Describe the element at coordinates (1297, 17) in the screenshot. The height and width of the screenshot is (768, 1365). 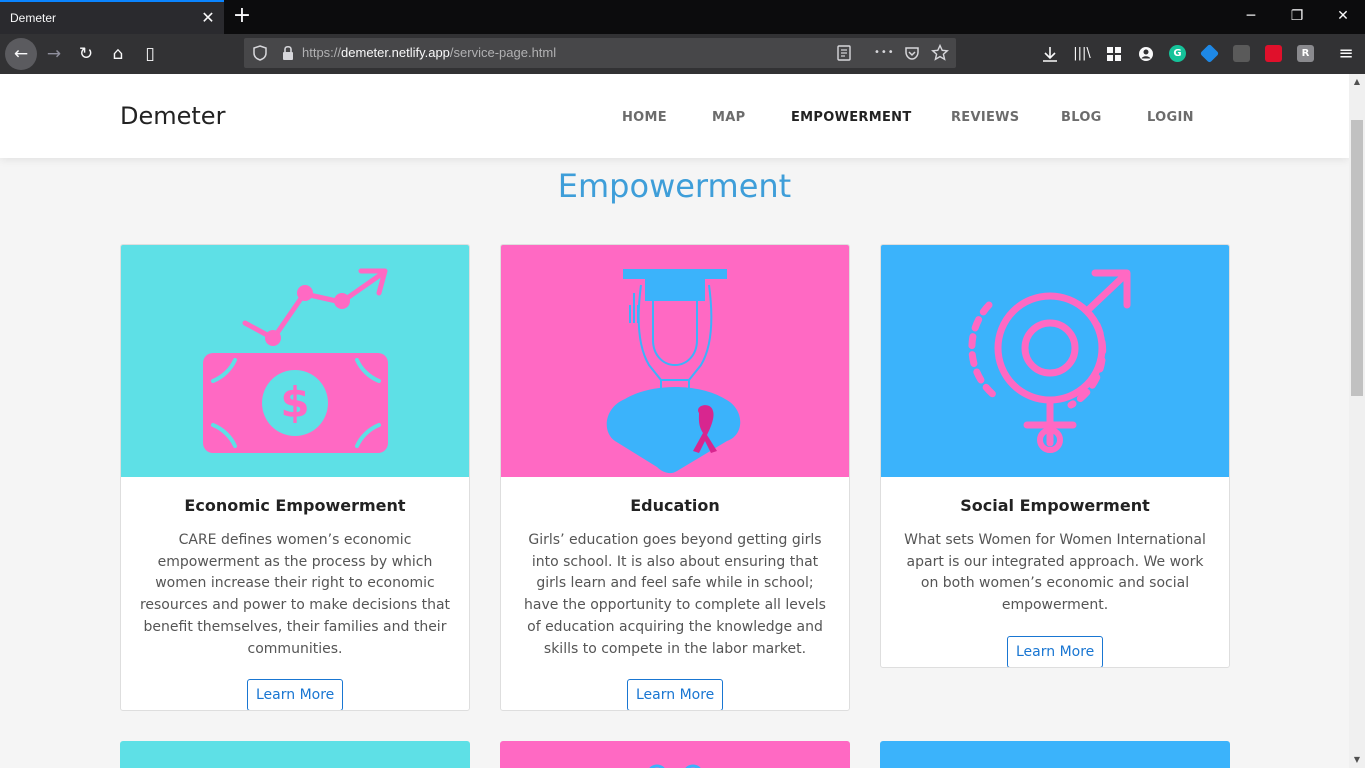
I see `restore-window-button: ❐` at that location.